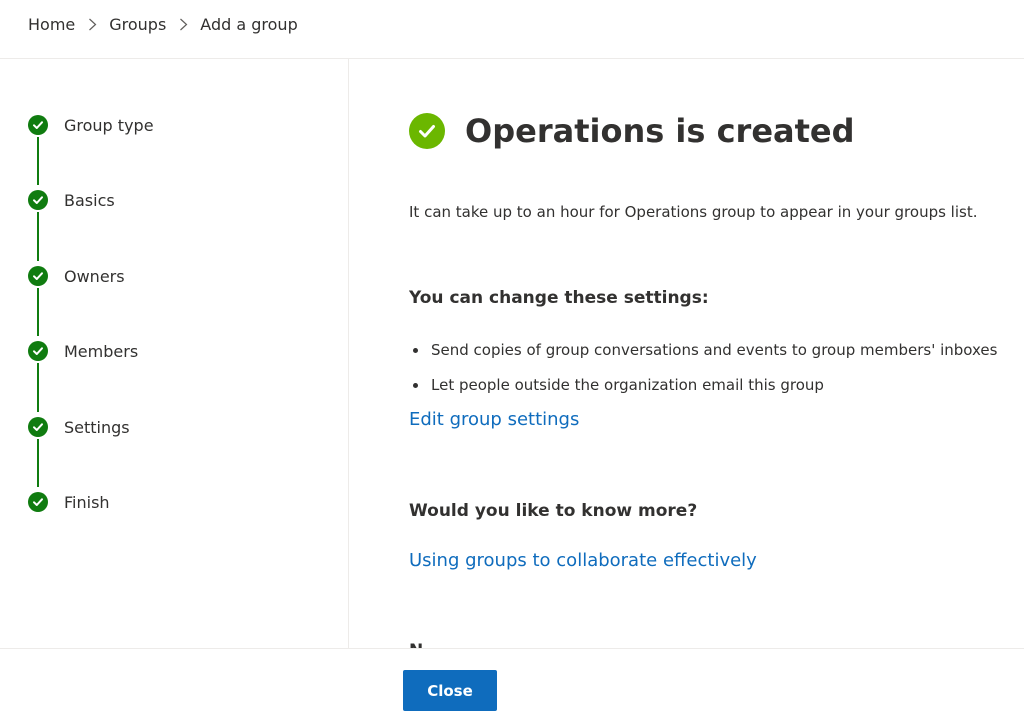 The height and width of the screenshot is (719, 1024). I want to click on close-button: Close, so click(450, 690).